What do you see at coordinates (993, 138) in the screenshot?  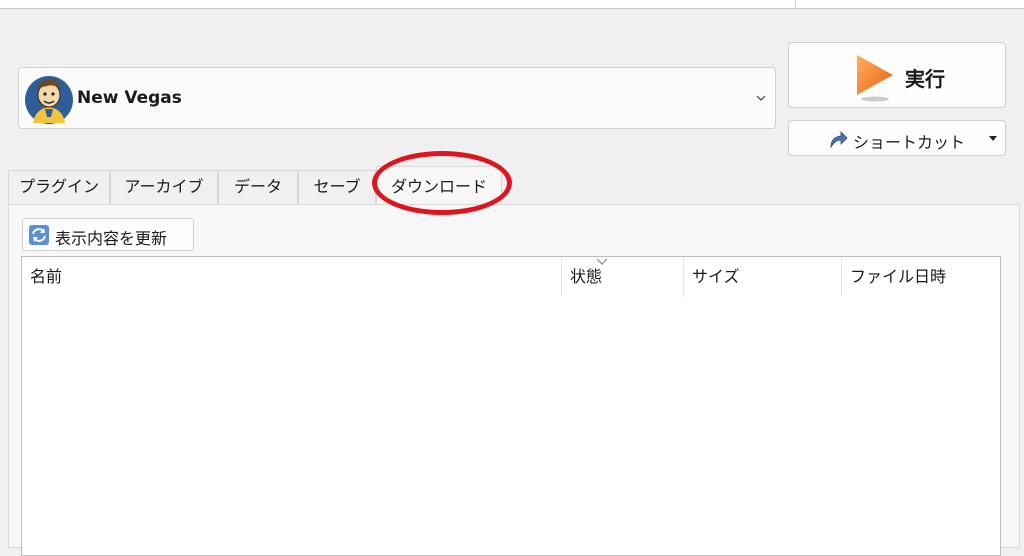 I see `shortcut-dropdown-arrow-icon` at bounding box center [993, 138].